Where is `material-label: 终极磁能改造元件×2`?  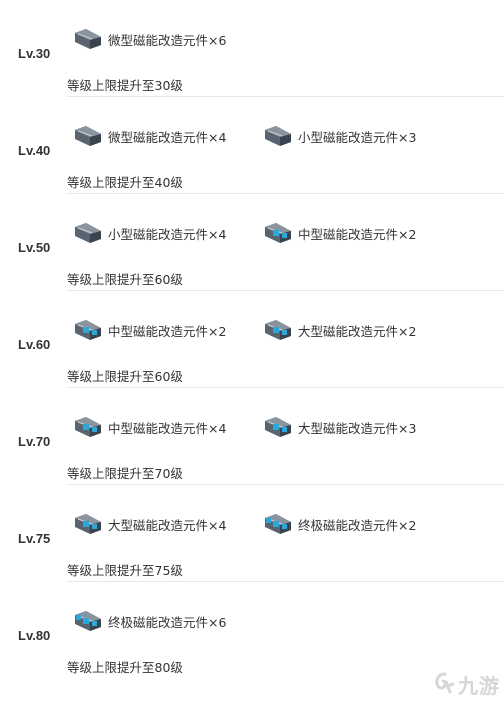
material-label: 终极磁能改造元件×2 is located at coordinates (357, 525).